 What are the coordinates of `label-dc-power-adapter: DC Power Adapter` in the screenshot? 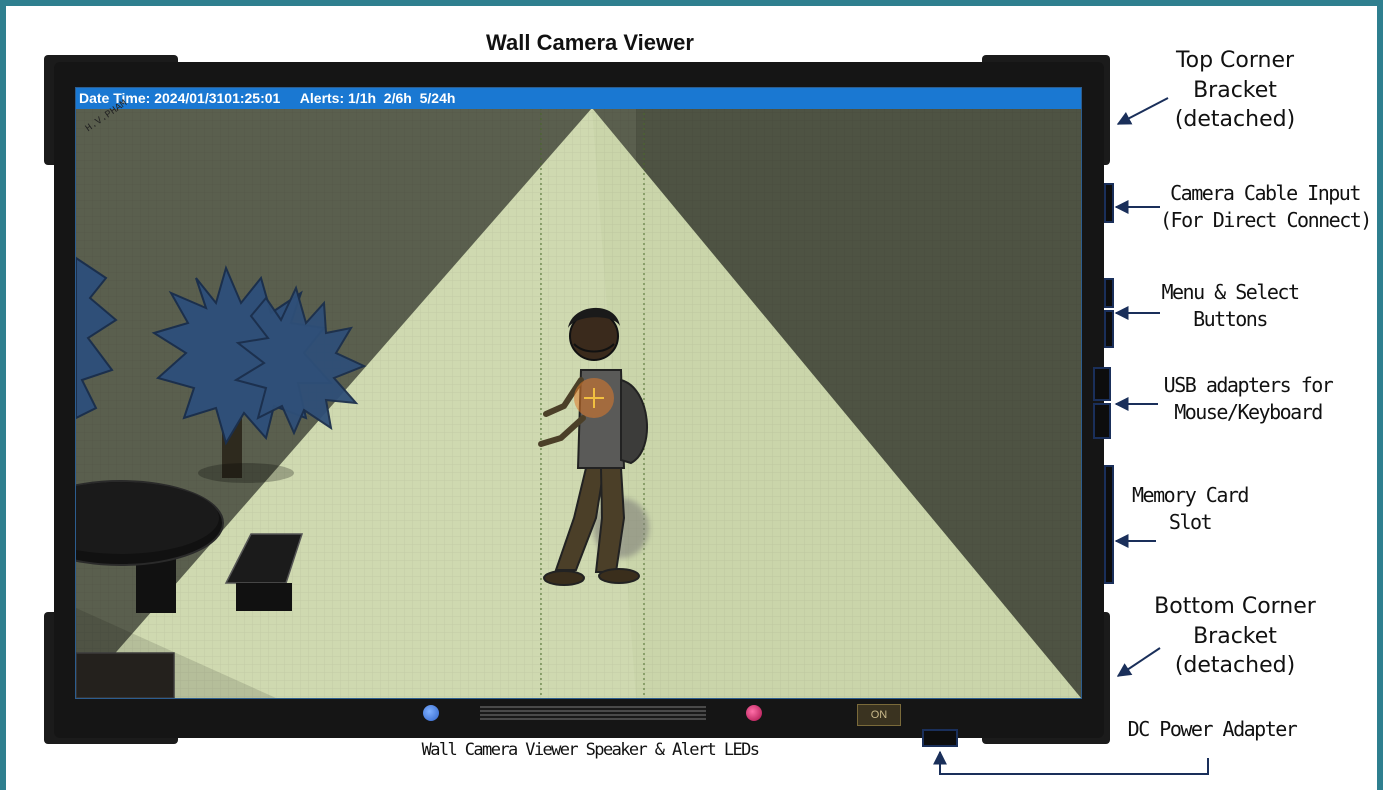 It's located at (1212, 729).